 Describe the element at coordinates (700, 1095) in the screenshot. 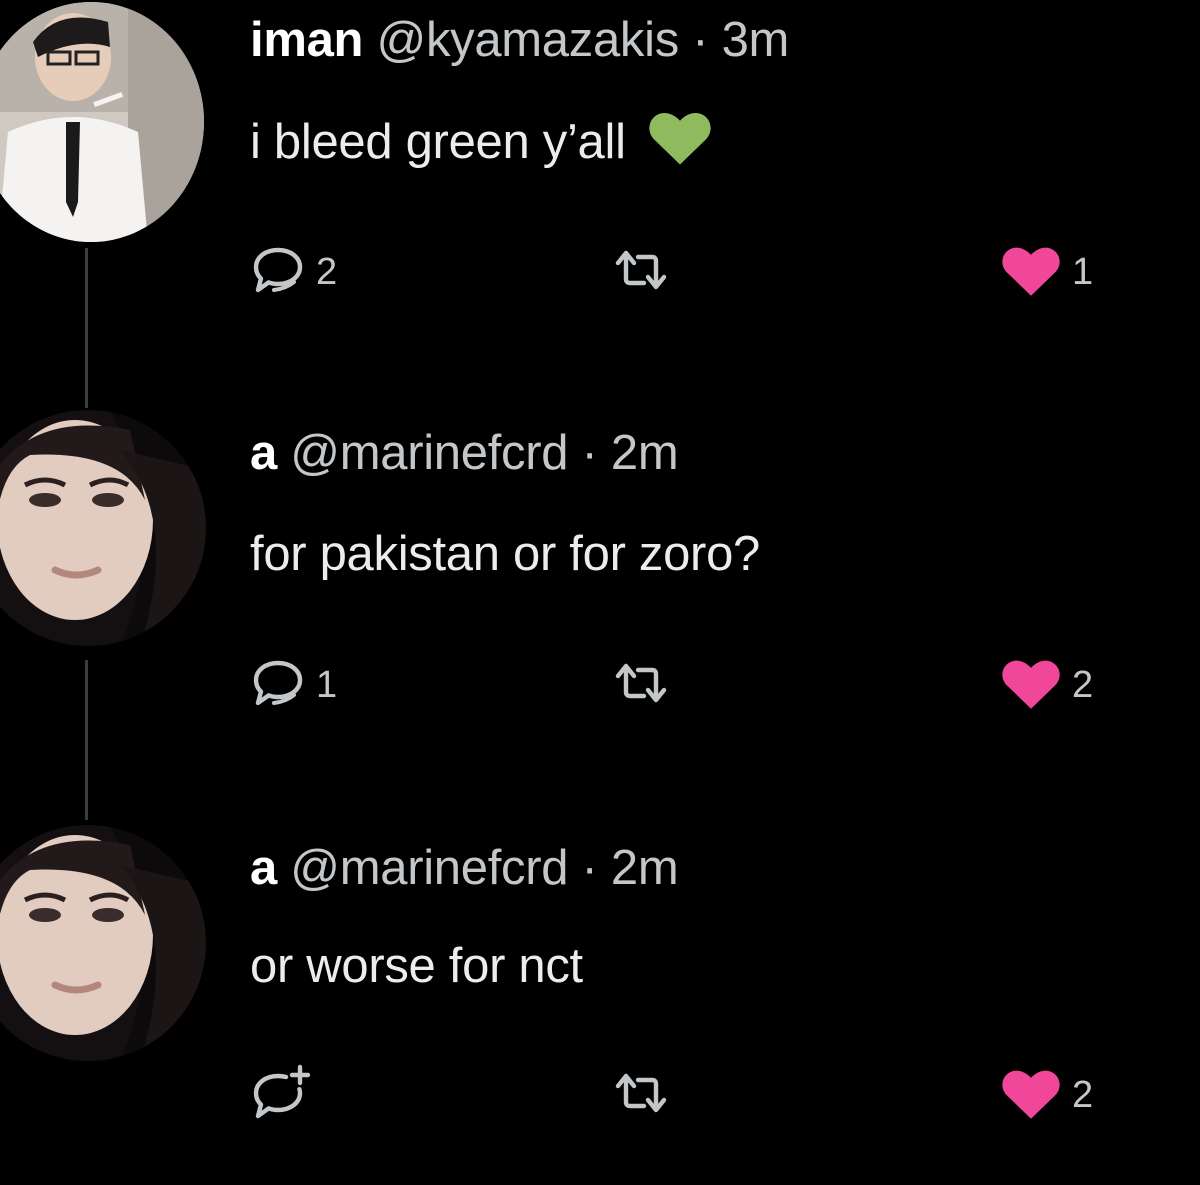

I see `tweet-actions: 2` at that location.